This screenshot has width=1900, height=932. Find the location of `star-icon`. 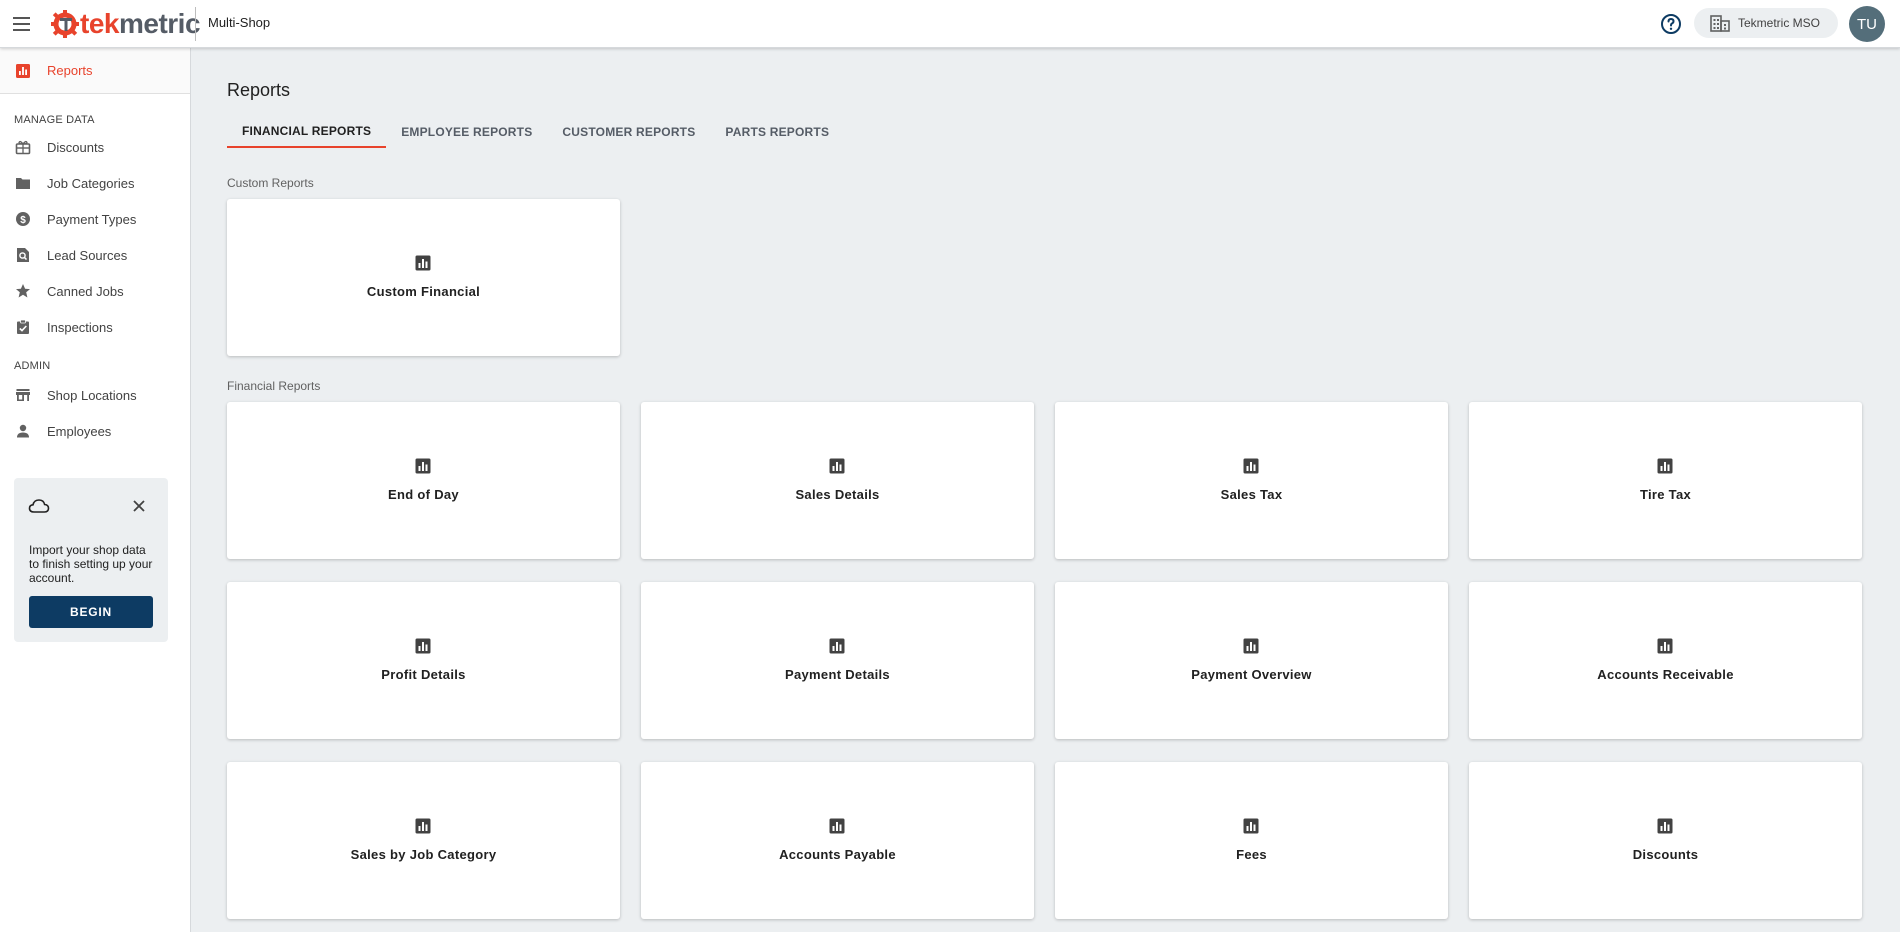

star-icon is located at coordinates (23, 291).